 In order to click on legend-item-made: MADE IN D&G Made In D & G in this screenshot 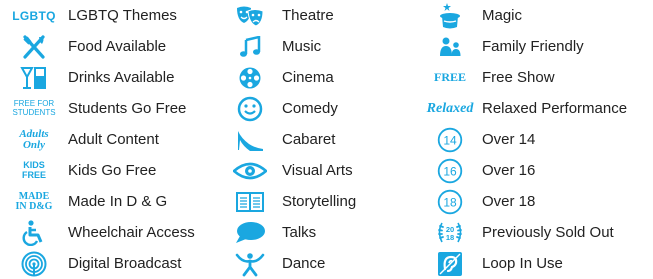, I will do `click(115, 201)`.